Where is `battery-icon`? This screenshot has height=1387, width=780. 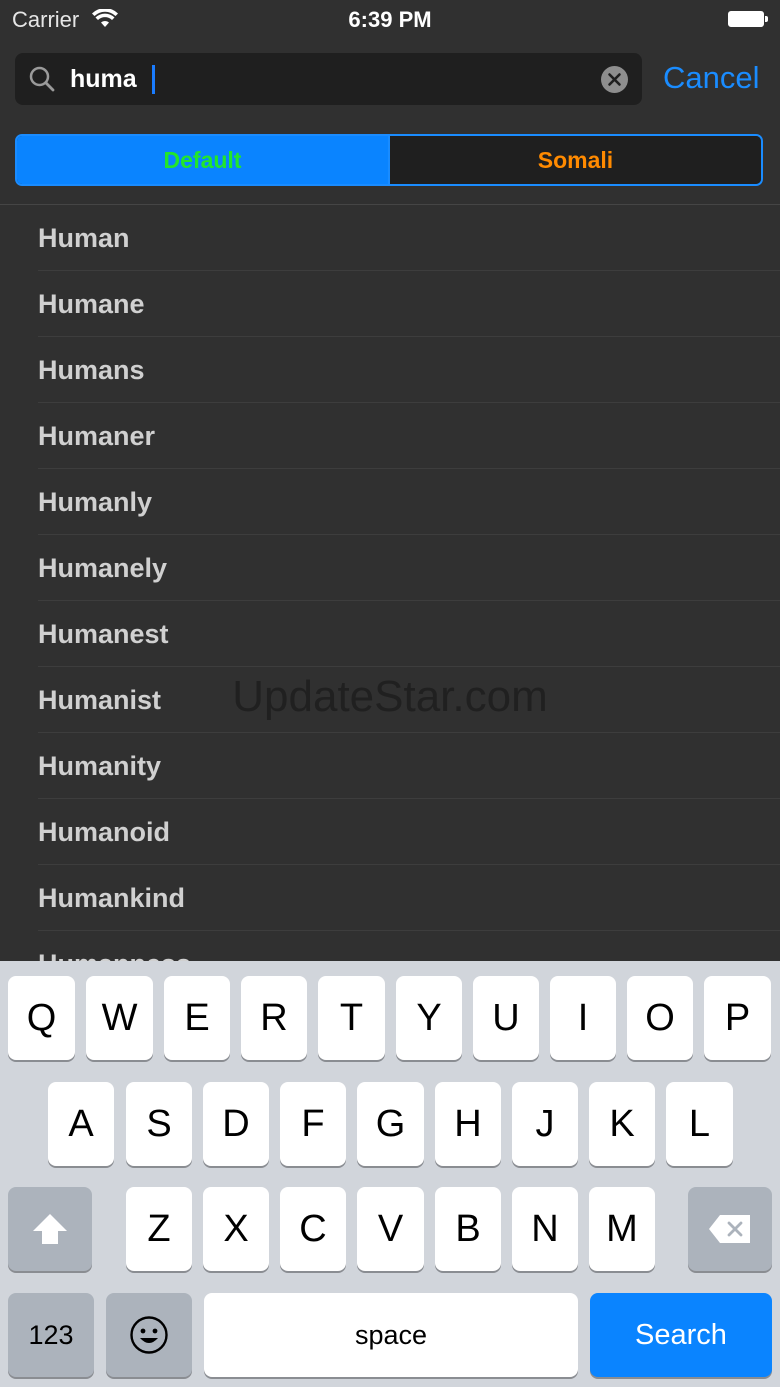
battery-icon is located at coordinates (748, 19).